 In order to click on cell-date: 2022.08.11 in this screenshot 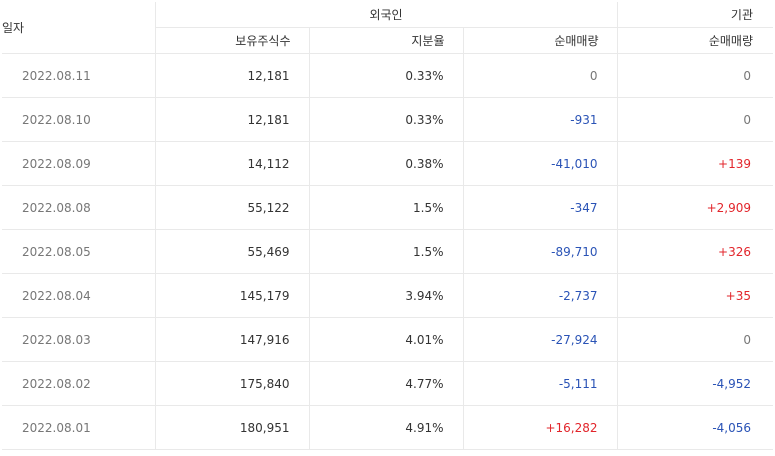, I will do `click(78, 75)`.